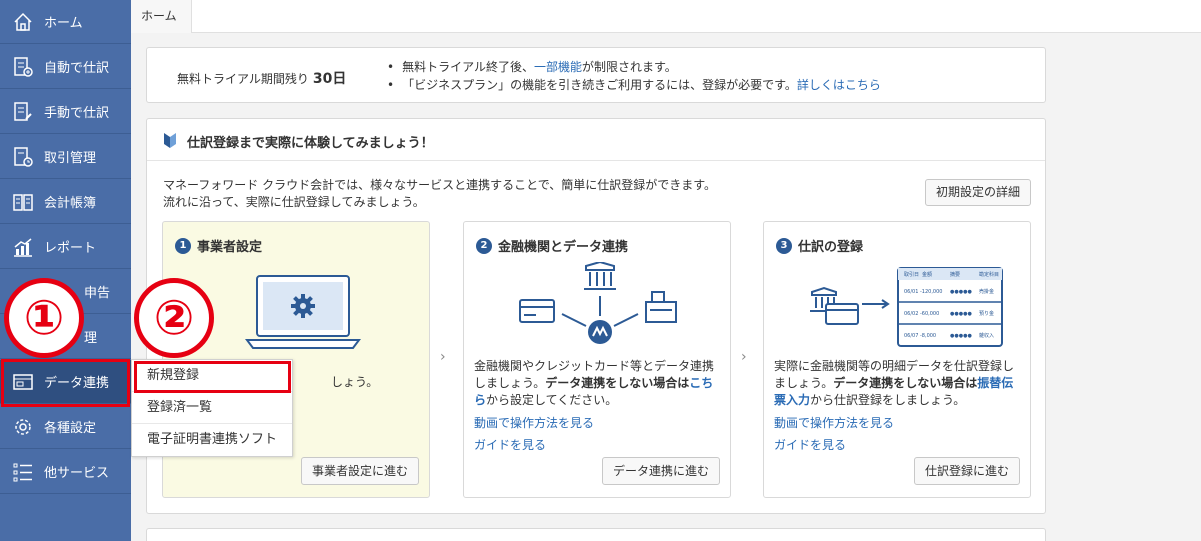 The height and width of the screenshot is (541, 1201). Describe the element at coordinates (911, 314) in the screenshot. I see `svg-text: 06/02` at that location.